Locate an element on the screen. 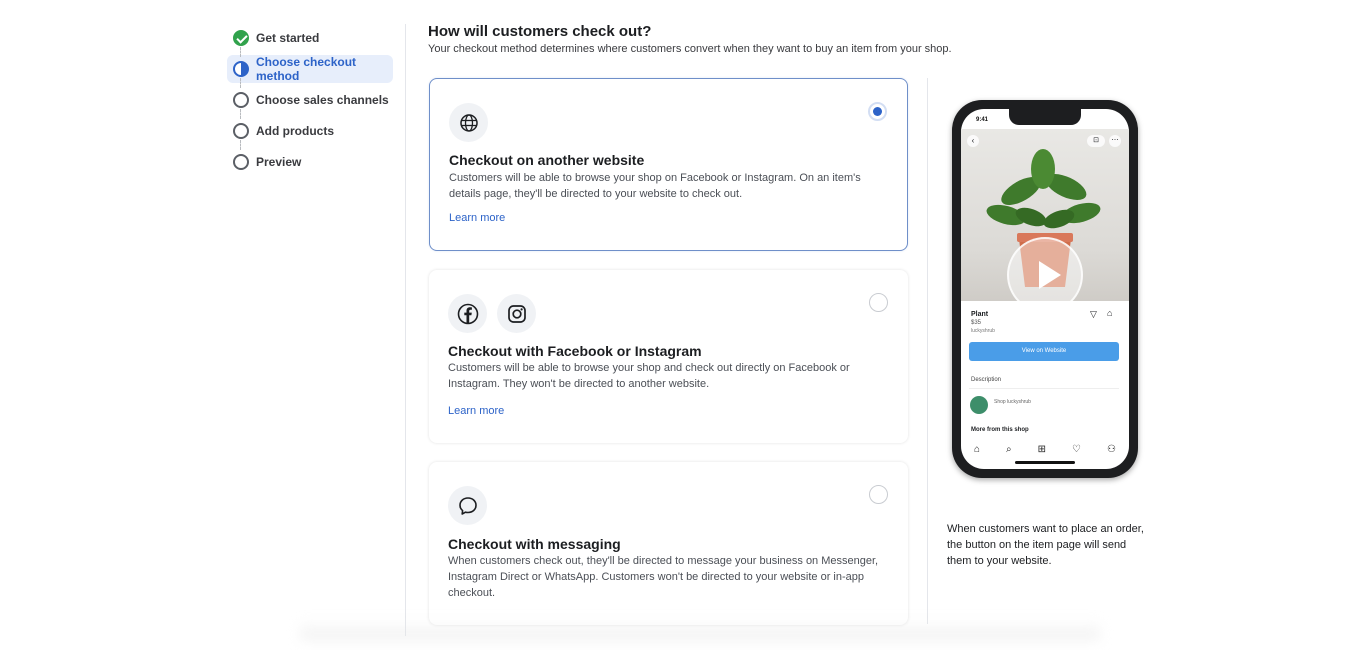 This screenshot has height=650, width=1350. shop-avatar is located at coordinates (979, 405).